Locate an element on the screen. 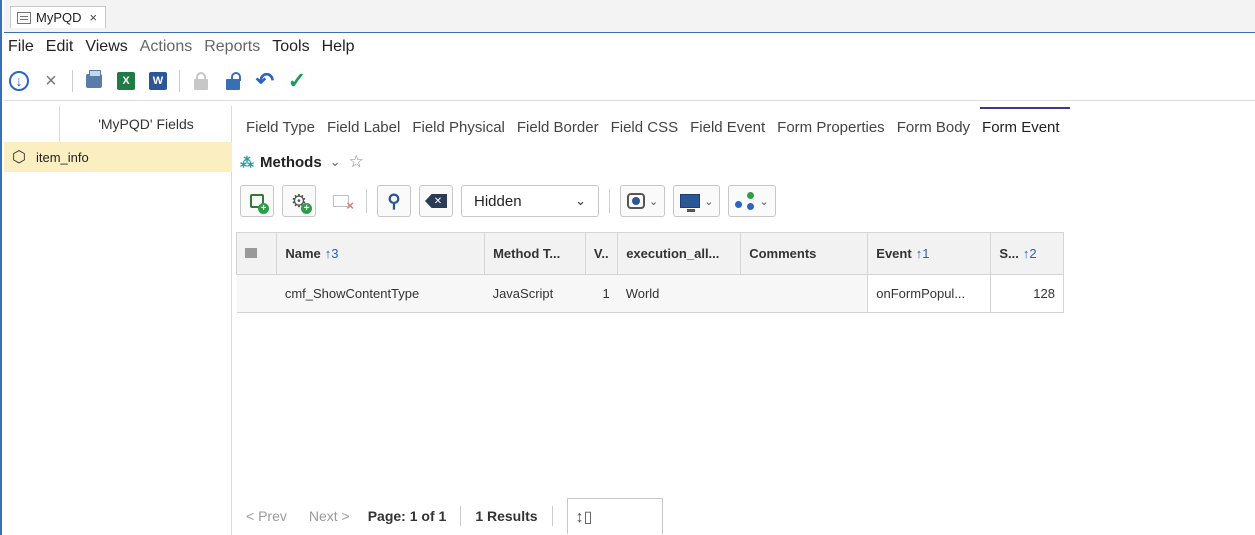 The image size is (1255, 535). delete-row-button is located at coordinates (341, 201).